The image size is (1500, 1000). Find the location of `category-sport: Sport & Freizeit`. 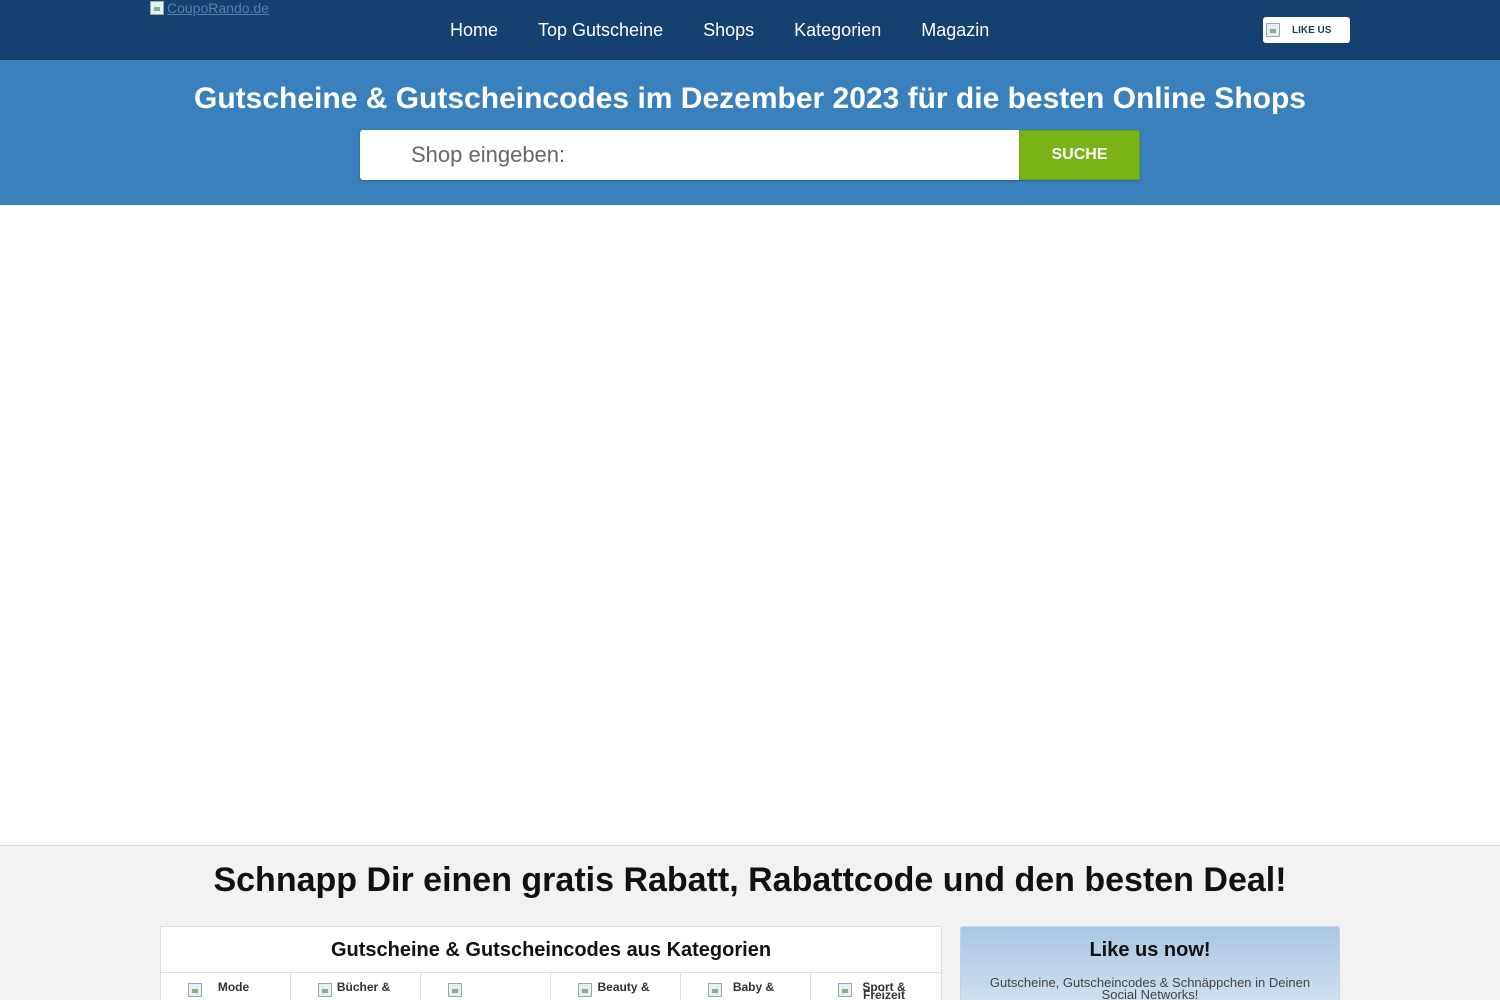

category-sport: Sport & Freizeit is located at coordinates (876, 986).